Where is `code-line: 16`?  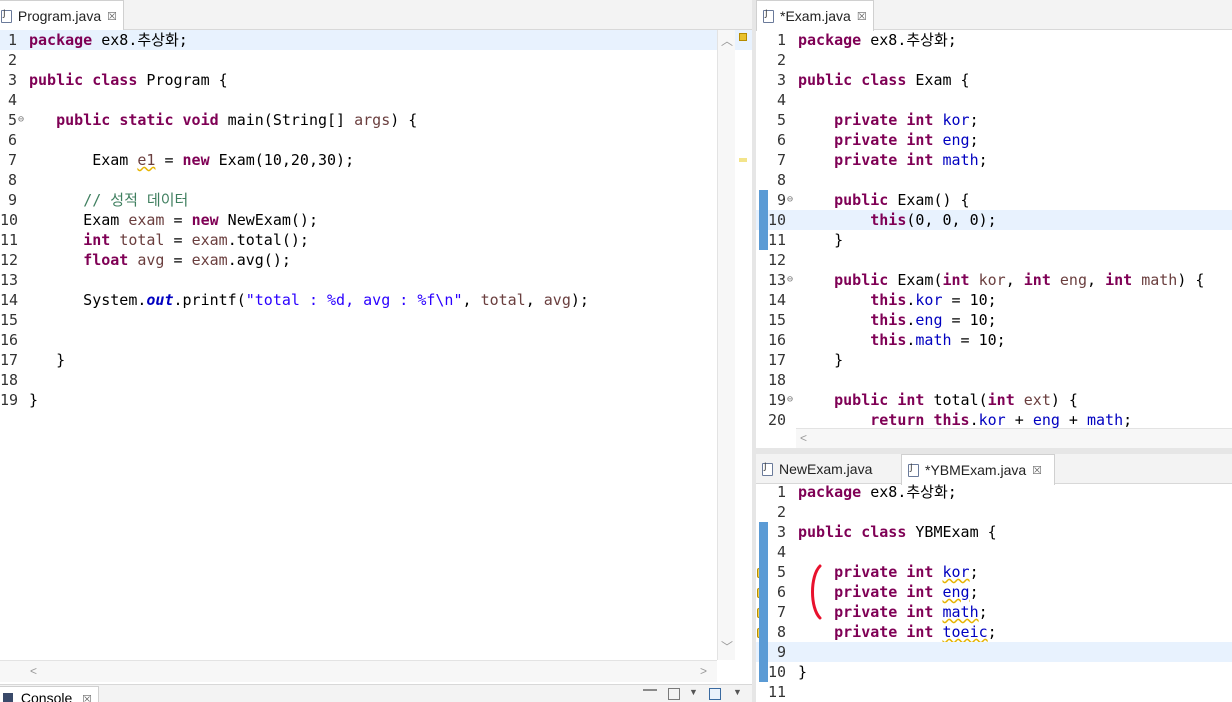
code-line: 16 is located at coordinates (376, 340).